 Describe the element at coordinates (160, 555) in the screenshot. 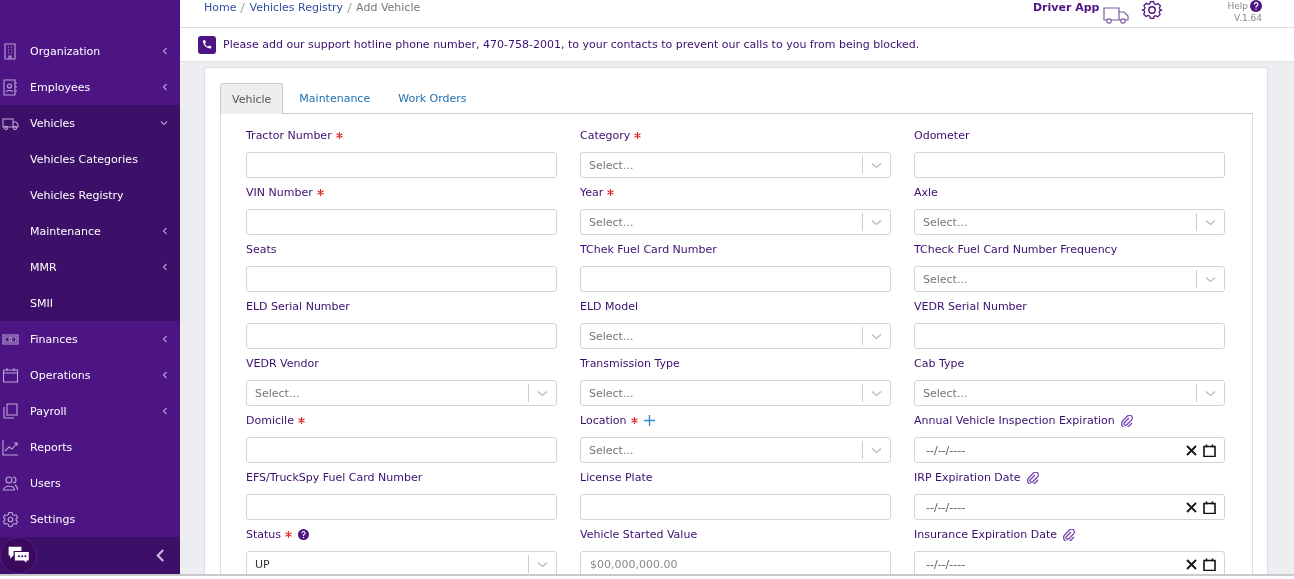

I see `chevron-left-icon` at that location.